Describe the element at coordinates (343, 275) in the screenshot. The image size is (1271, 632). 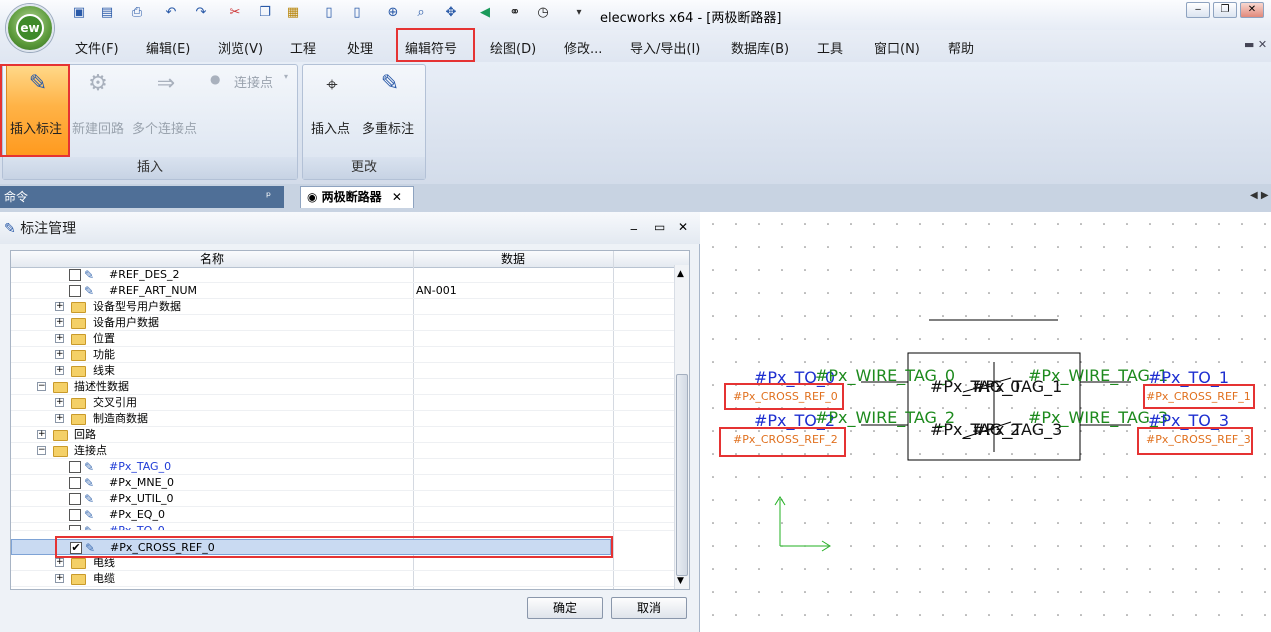
I see `table-row: ✎ #REF_DES_2` at that location.